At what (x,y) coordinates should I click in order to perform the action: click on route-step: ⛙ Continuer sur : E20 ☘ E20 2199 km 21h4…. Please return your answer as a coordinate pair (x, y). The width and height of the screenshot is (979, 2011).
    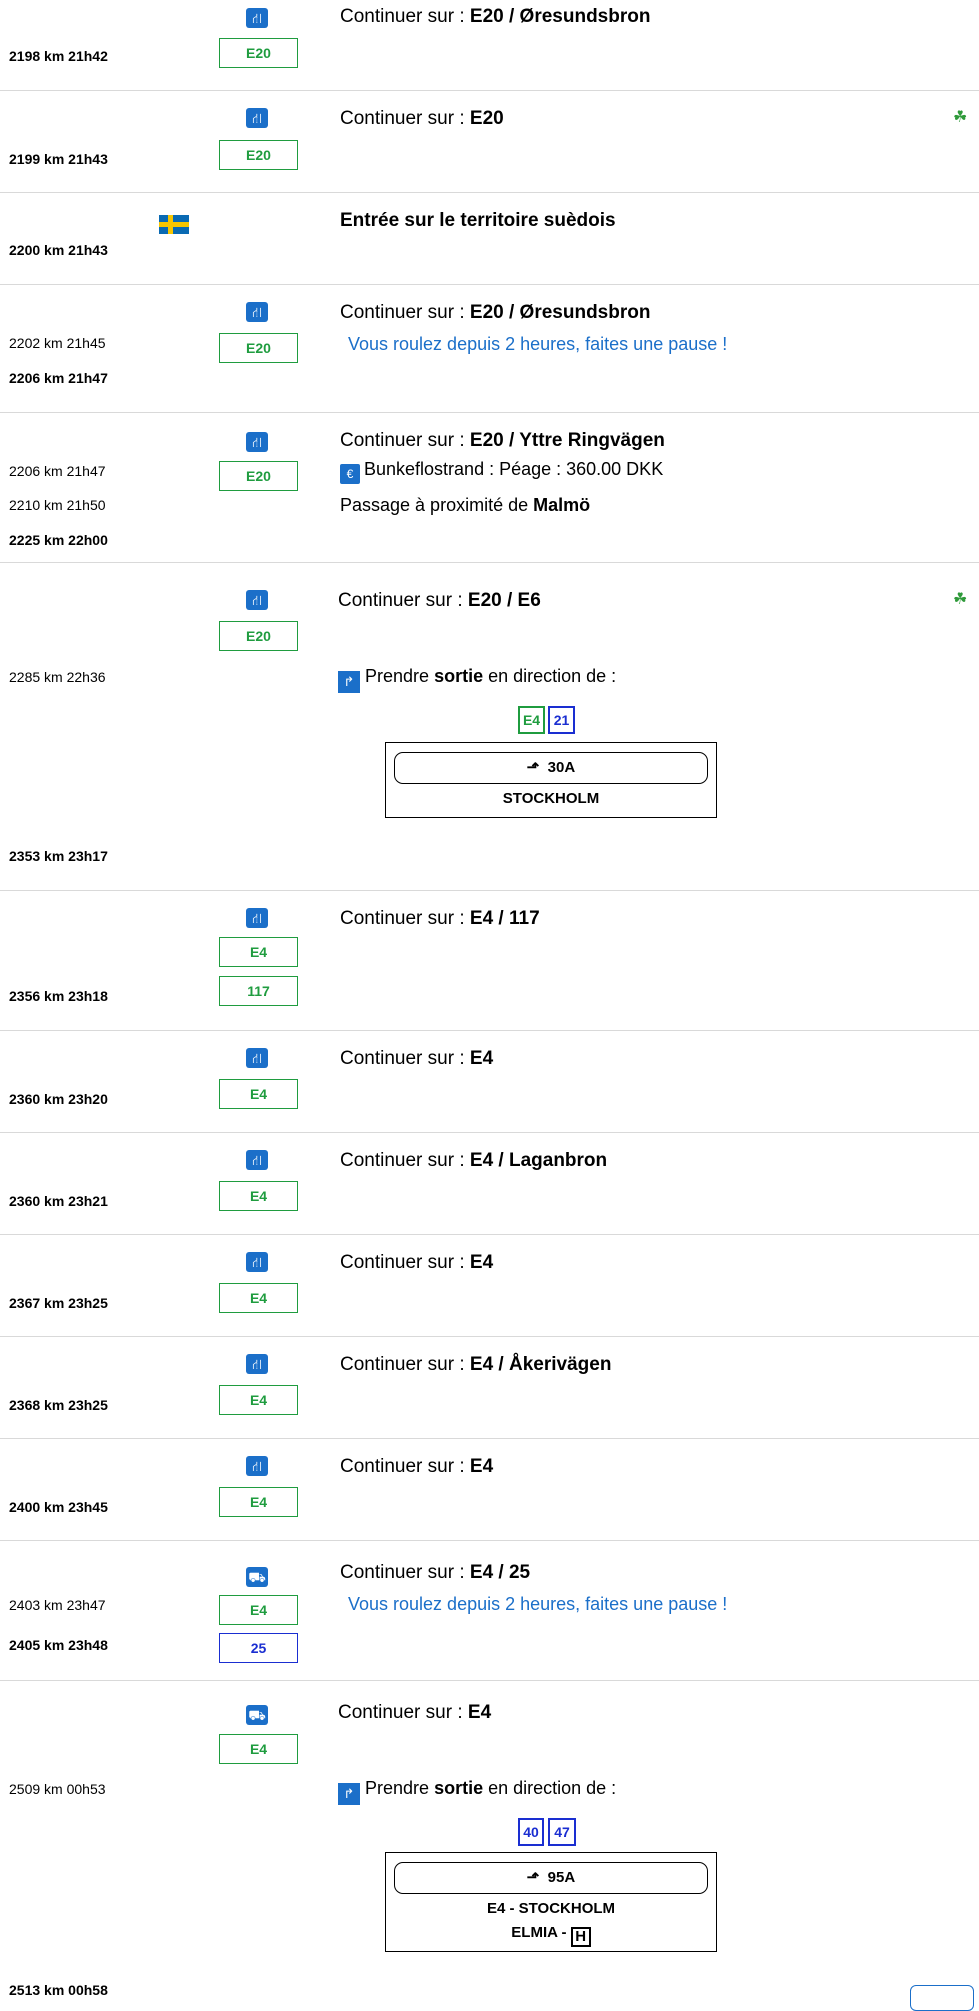
    Looking at the image, I should click on (489, 141).